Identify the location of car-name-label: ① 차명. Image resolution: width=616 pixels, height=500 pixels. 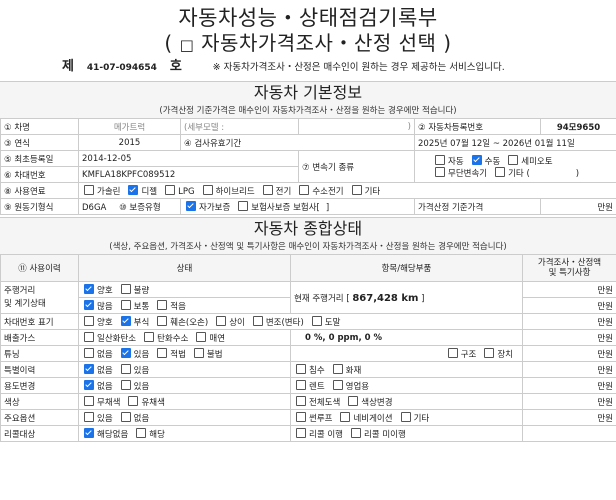
(39, 126).